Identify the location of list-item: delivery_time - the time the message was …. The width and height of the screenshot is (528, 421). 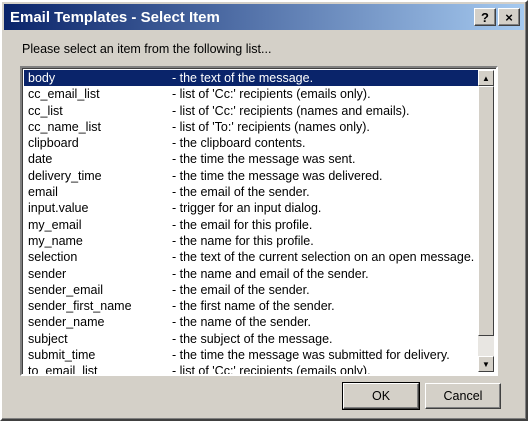
(251, 176).